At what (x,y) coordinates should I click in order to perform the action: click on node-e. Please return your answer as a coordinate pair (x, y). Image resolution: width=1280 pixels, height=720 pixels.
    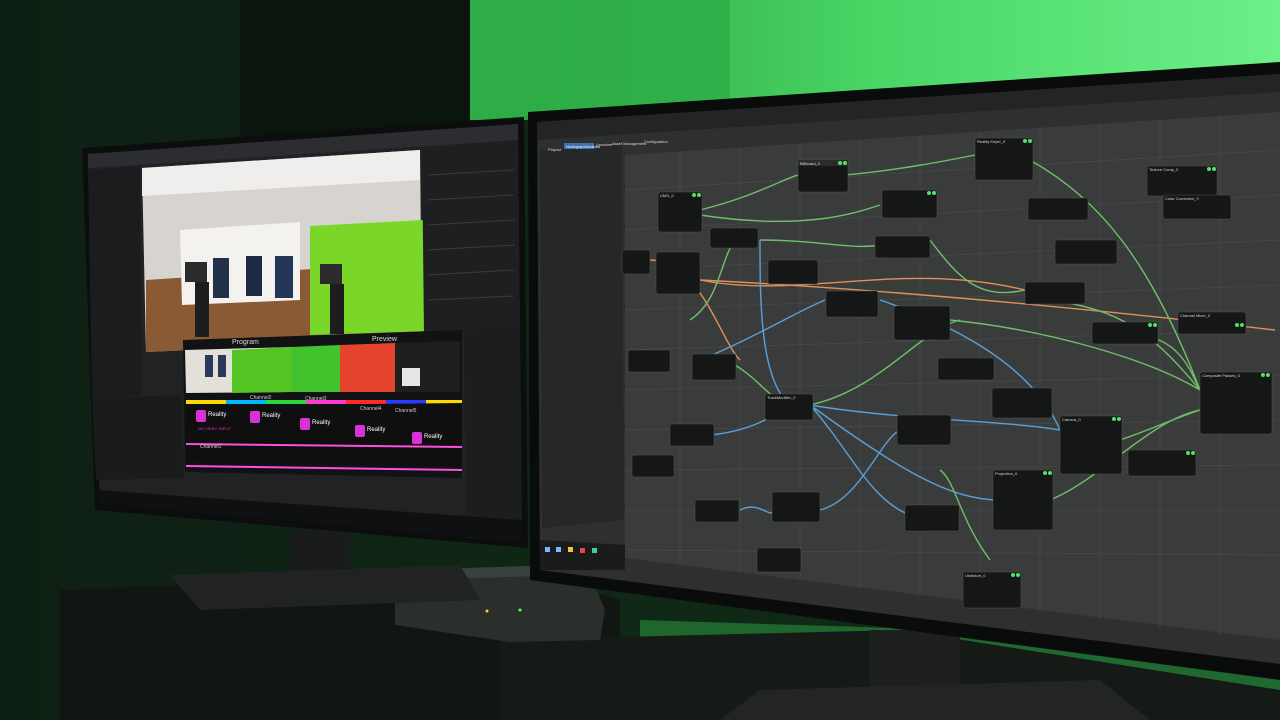
    Looking at the image, I should click on (902, 247).